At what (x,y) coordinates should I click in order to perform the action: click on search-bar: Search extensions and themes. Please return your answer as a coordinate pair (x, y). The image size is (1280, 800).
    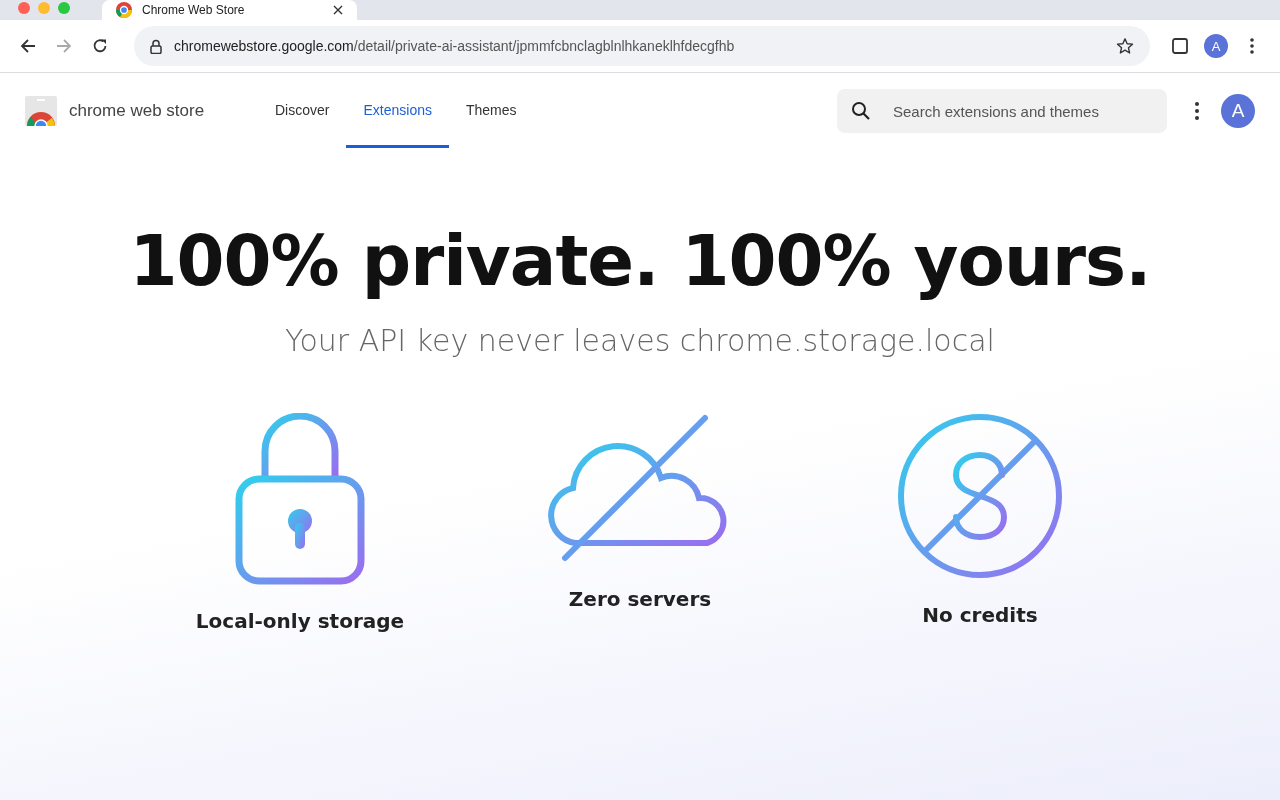
    Looking at the image, I should click on (1002, 111).